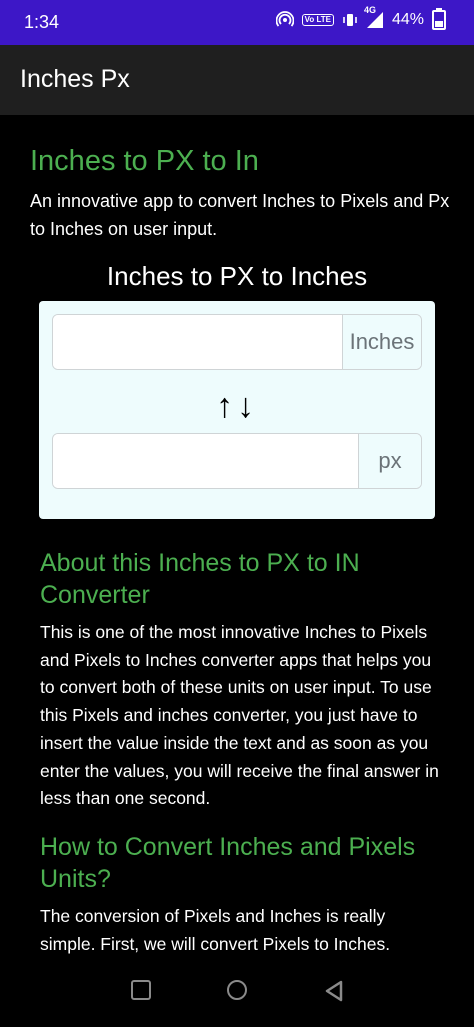 The width and height of the screenshot is (474, 1027). I want to click on hotspot-icon, so click(284, 20).